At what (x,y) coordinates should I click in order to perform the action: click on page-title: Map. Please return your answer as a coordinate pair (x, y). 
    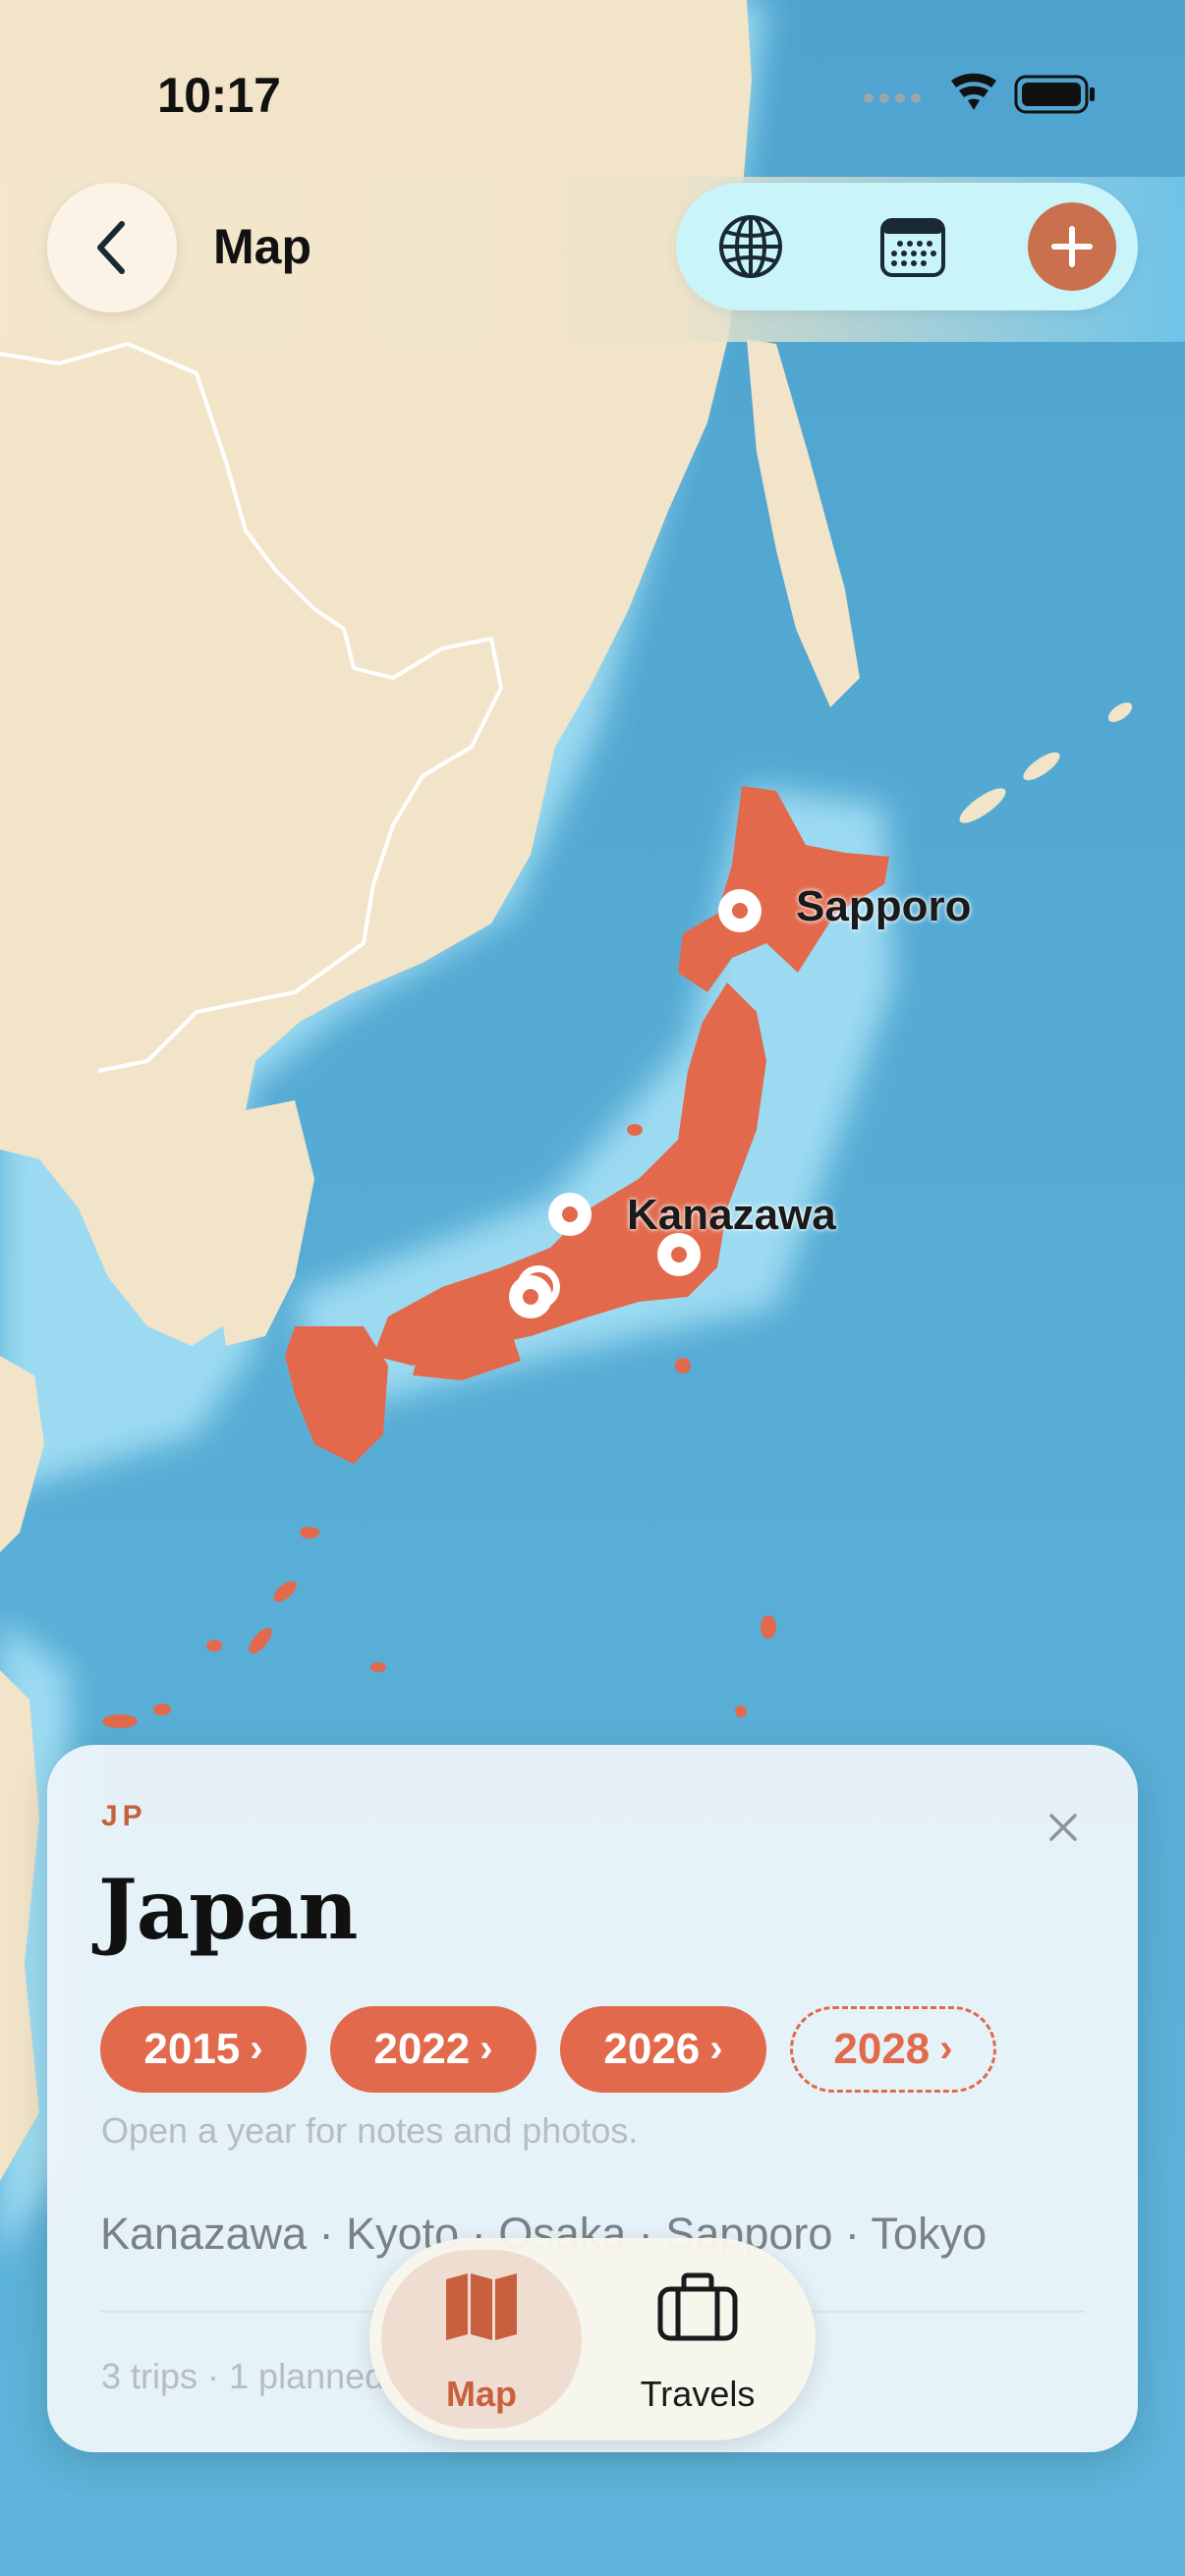
    Looking at the image, I should click on (262, 246).